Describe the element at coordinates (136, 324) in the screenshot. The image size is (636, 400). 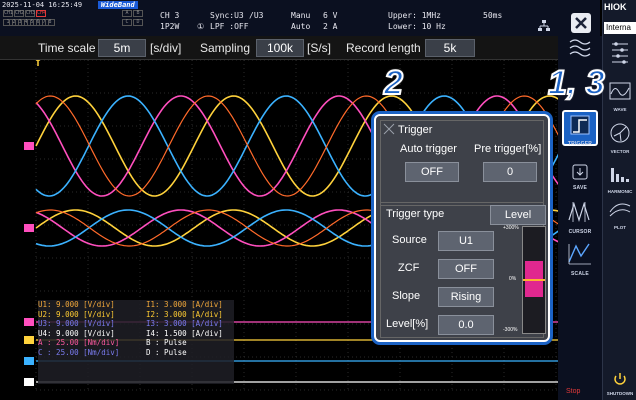
I see `legend-row: U3: 9.000 [V/div] I3: 3.000 [A/div]` at that location.